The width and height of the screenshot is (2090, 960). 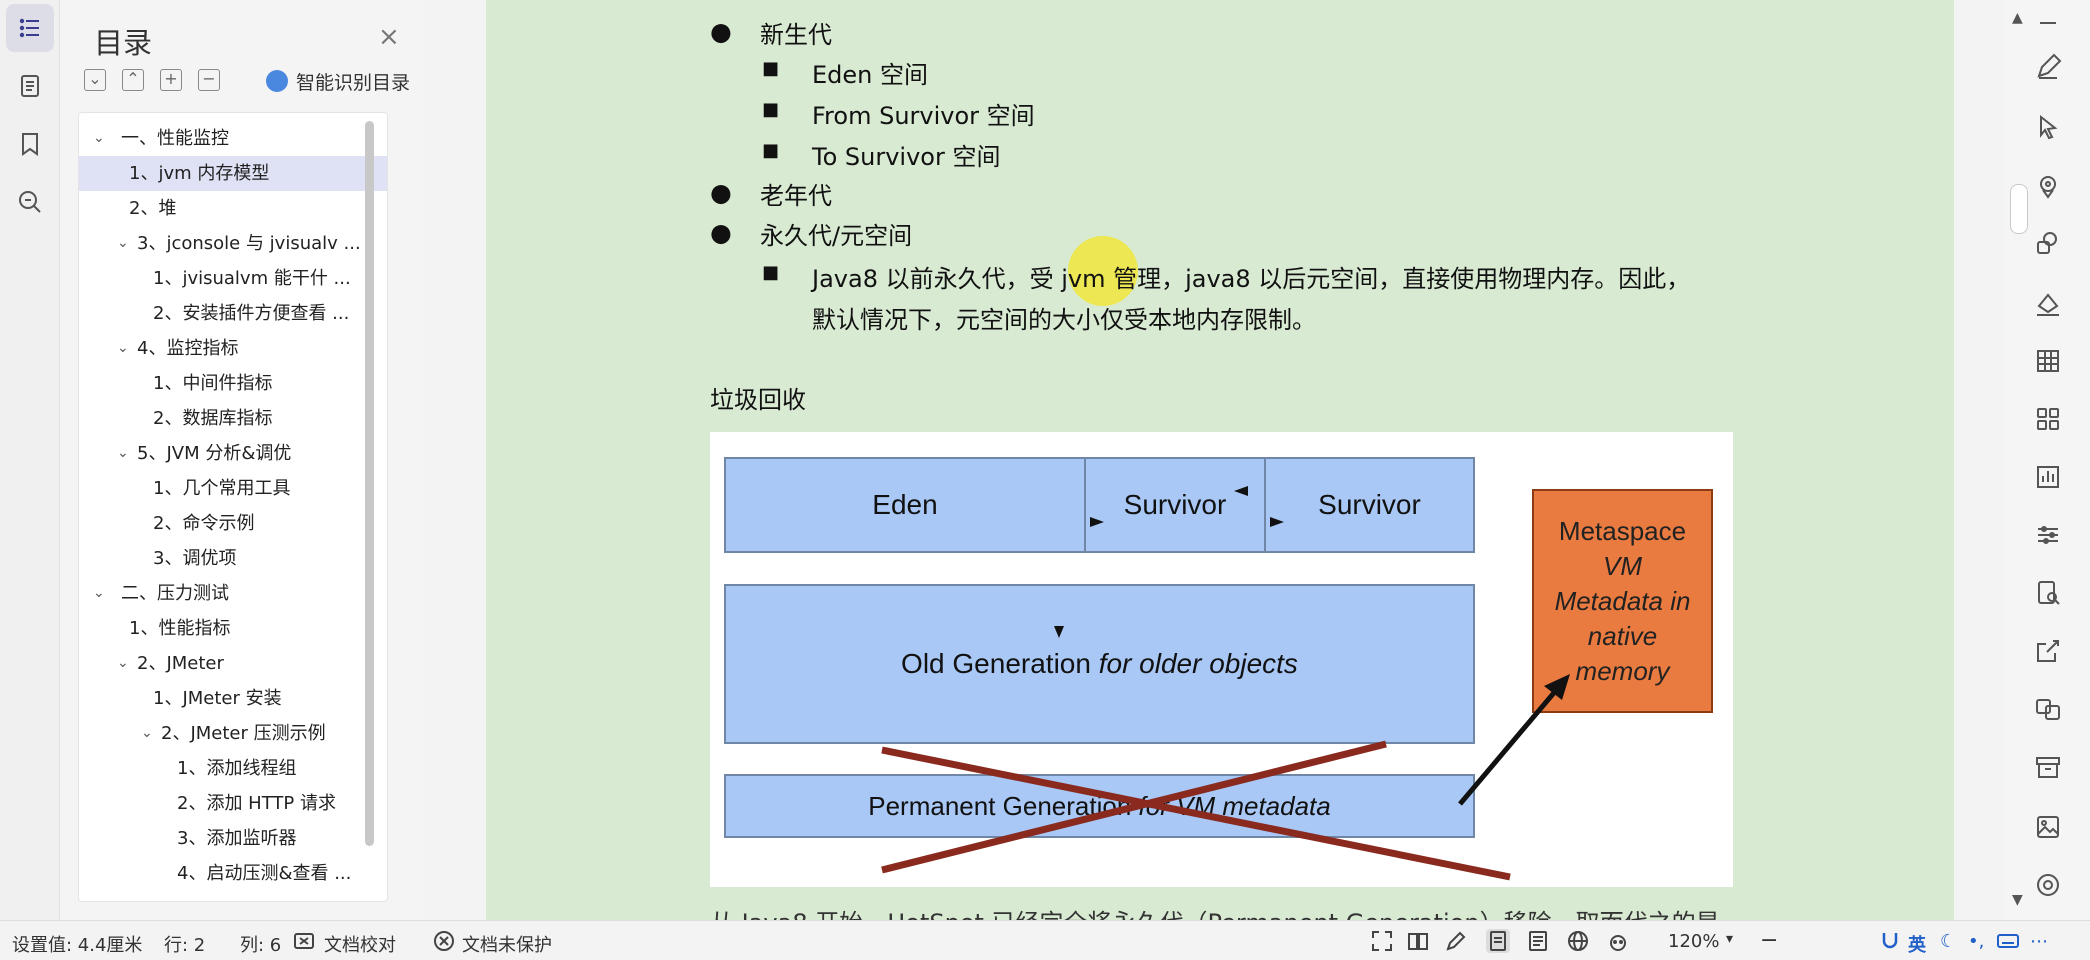 I want to click on cross-line, so click(x=1196, y=813).